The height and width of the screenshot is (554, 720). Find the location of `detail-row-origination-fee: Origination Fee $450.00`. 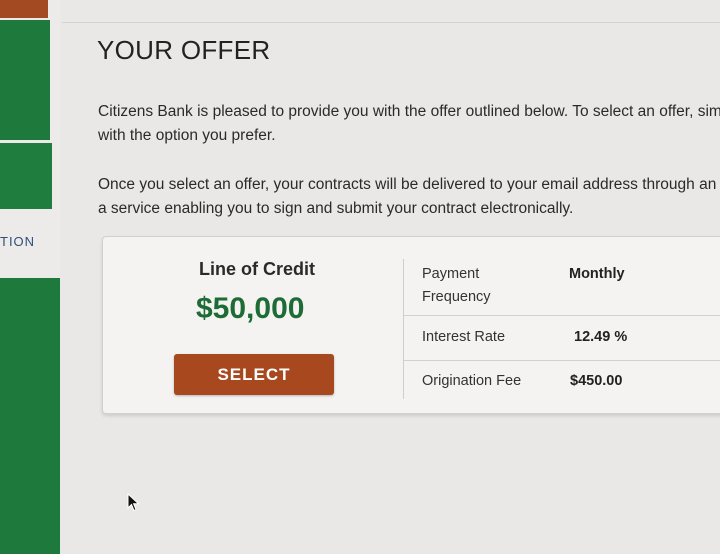

detail-row-origination-fee: Origination Fee $450.00 is located at coordinates (562, 383).